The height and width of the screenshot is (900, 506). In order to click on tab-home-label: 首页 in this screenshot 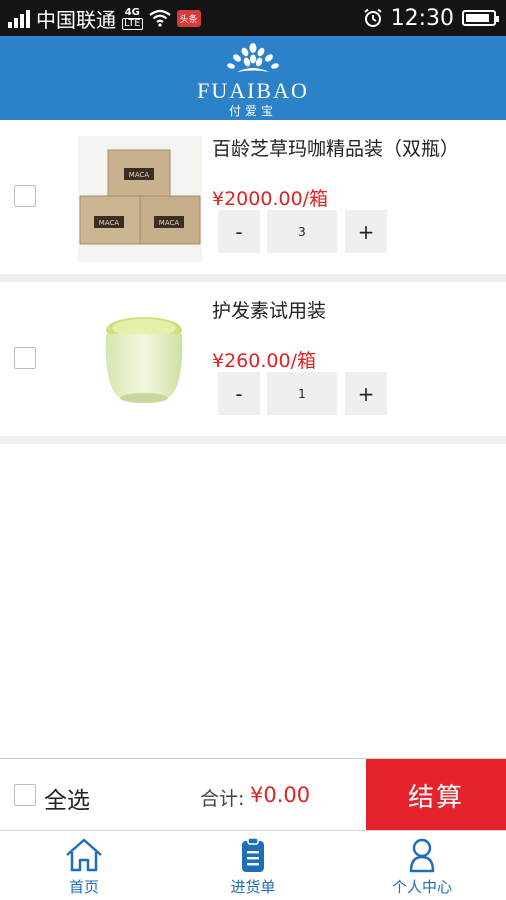, I will do `click(83, 887)`.